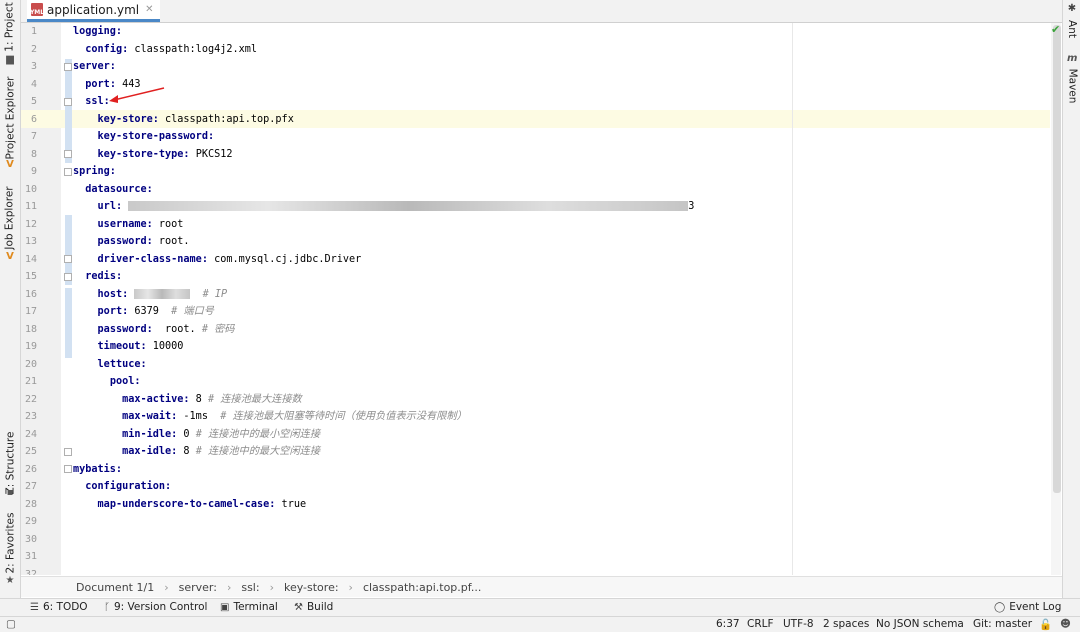 Image resolution: width=1080 pixels, height=632 pixels. Describe the element at coordinates (198, 587) in the screenshot. I see `breadcrumb-server: server:` at that location.